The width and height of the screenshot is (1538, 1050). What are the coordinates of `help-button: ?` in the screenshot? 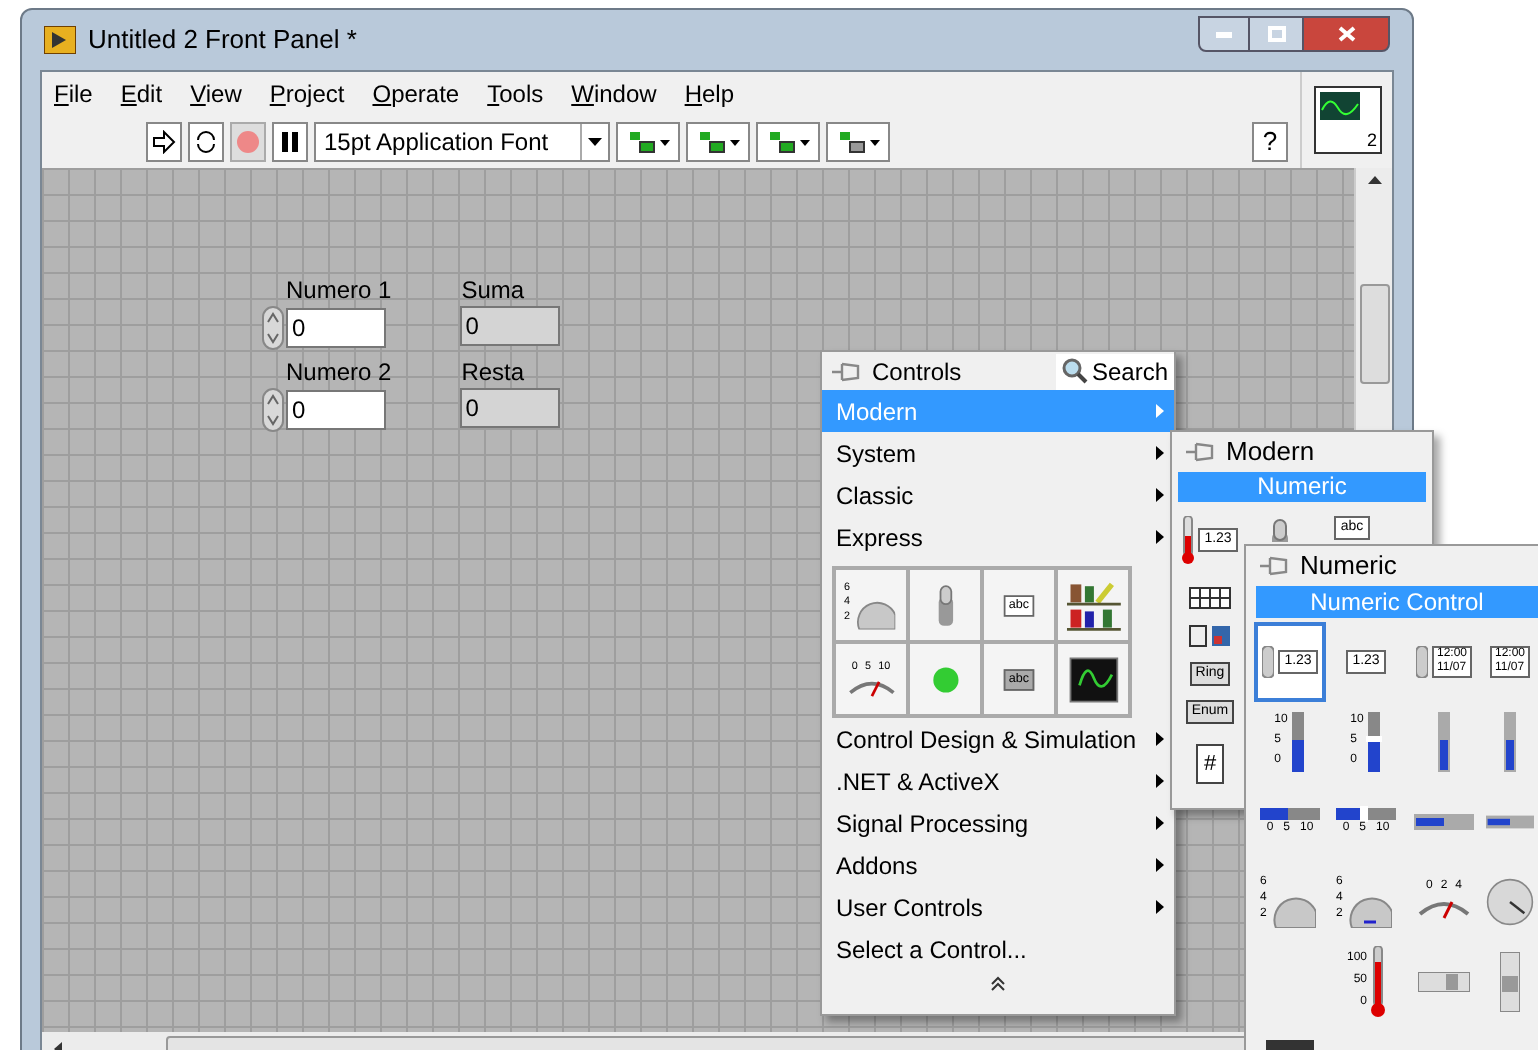 It's located at (1270, 142).